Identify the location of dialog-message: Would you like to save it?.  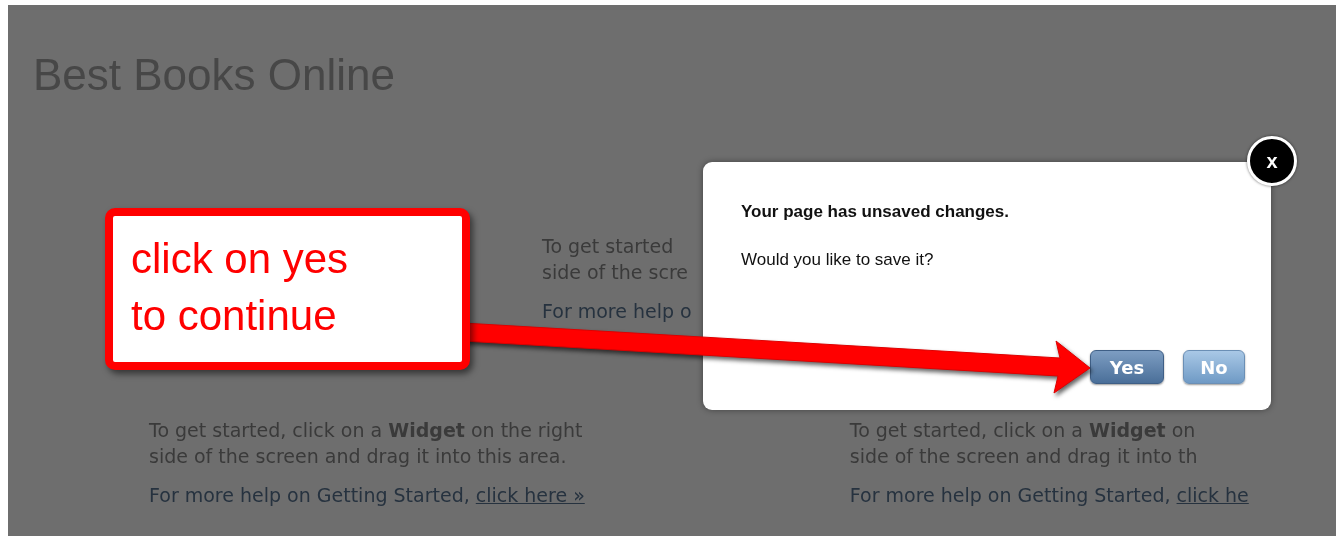
(838, 260).